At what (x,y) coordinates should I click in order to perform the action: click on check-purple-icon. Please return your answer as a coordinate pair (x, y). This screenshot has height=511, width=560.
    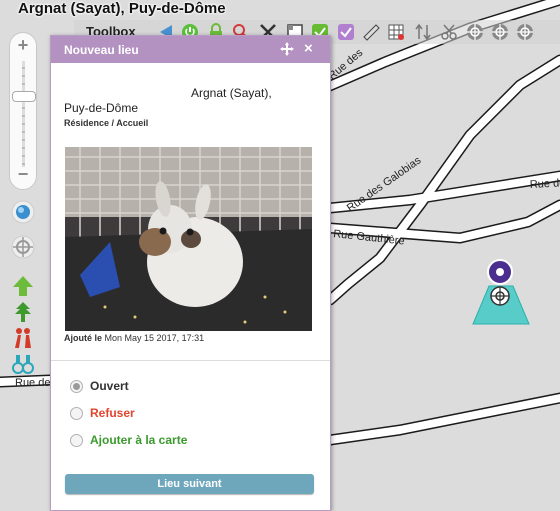
    Looking at the image, I should click on (346, 32).